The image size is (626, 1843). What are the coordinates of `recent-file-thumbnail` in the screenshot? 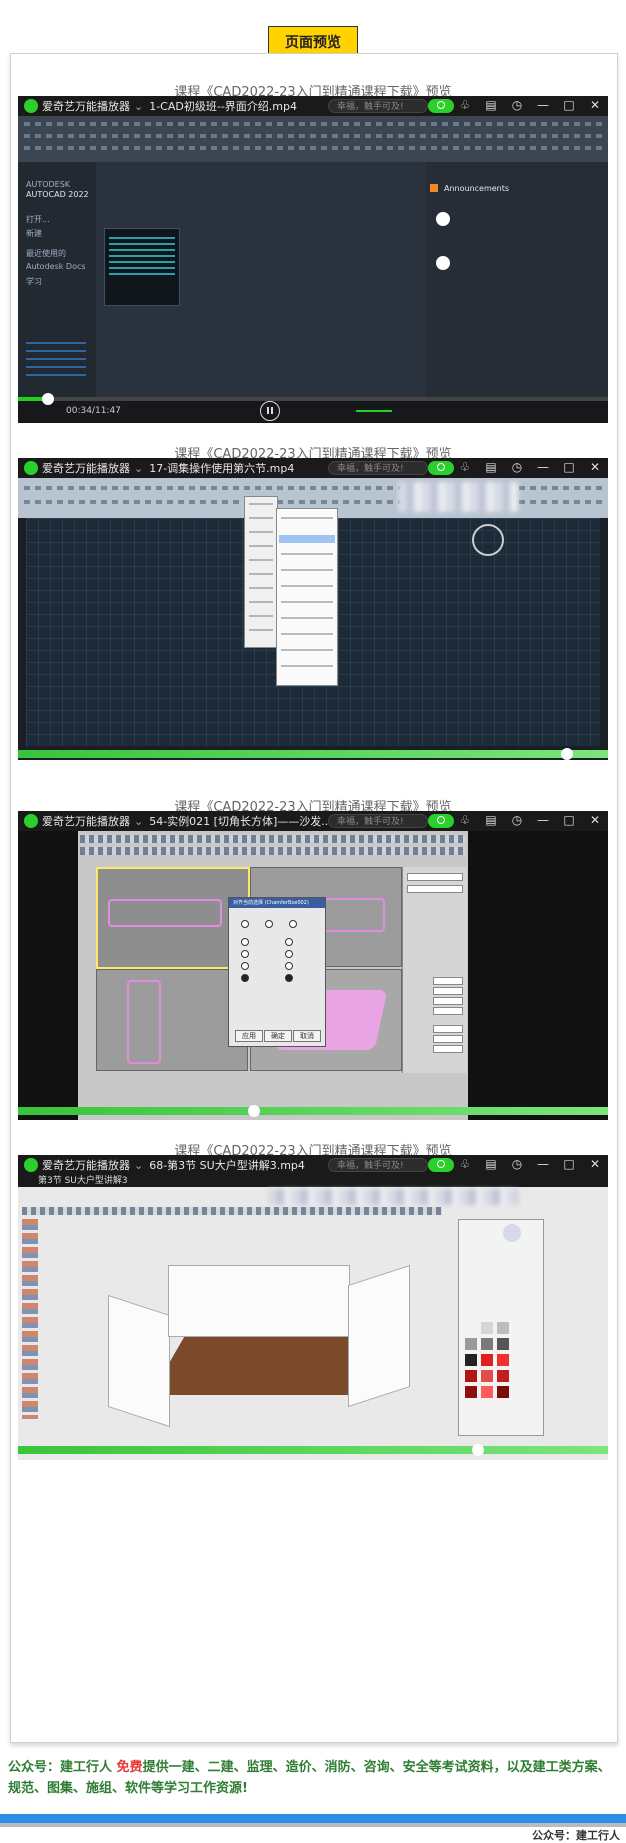 It's located at (142, 267).